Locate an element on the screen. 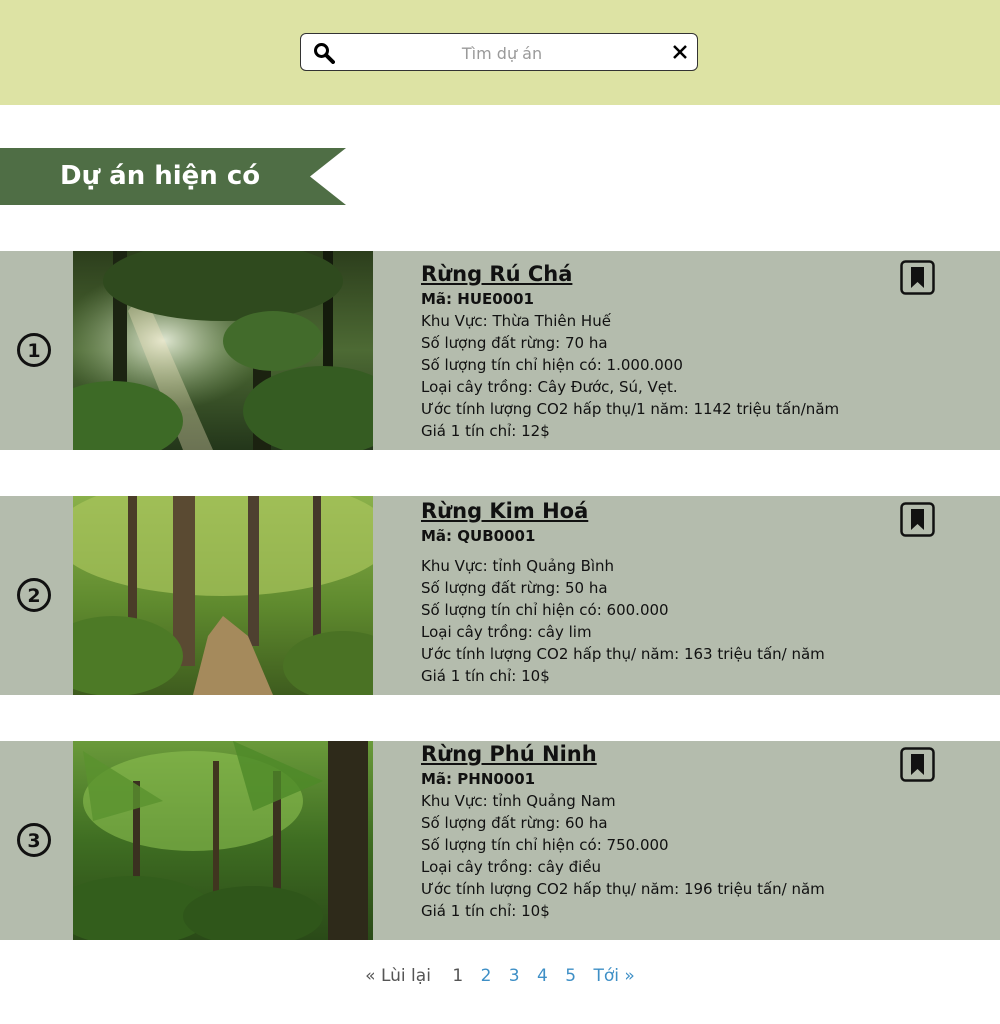 This screenshot has width=1000, height=1024. project-number: 3 is located at coordinates (33, 841).